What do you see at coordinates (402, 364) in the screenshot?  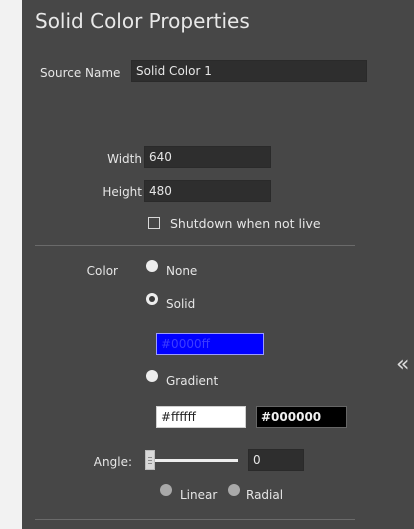 I see `double-chevron-left-icon: «` at bounding box center [402, 364].